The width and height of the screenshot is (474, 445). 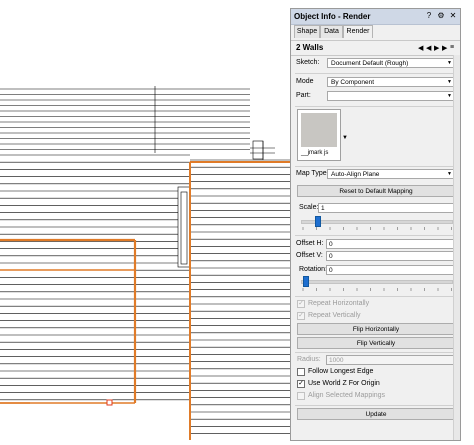 I want to click on sketch-value: Document Default (Rough), so click(x=370, y=63).